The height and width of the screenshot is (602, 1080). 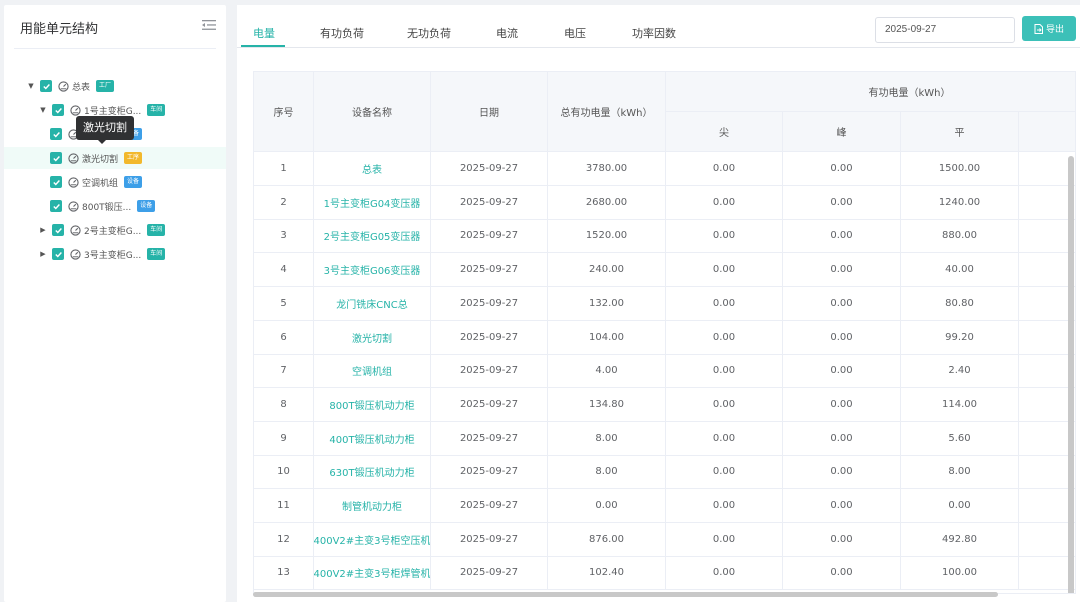 I want to click on tab-5: 功率因数, so click(x=654, y=33).